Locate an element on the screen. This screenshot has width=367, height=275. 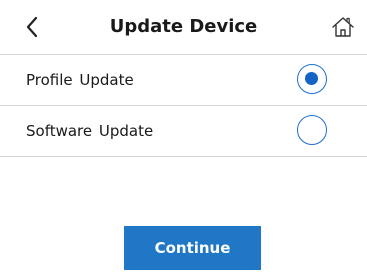
radio-selected-dot is located at coordinates (311, 78).